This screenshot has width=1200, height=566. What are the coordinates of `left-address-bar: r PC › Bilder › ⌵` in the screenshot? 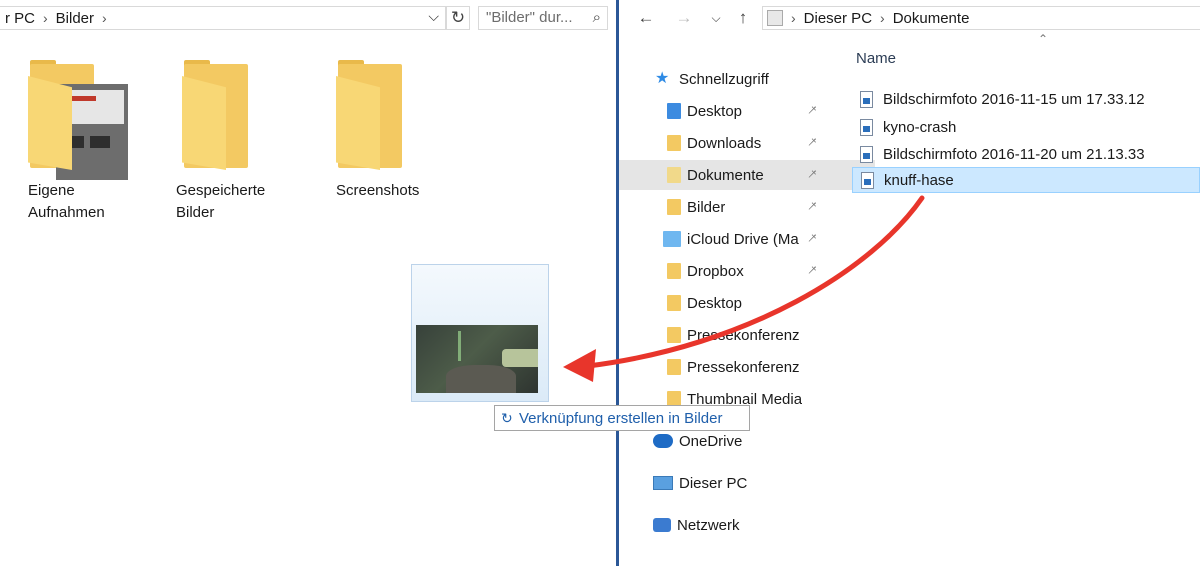 It's located at (223, 18).